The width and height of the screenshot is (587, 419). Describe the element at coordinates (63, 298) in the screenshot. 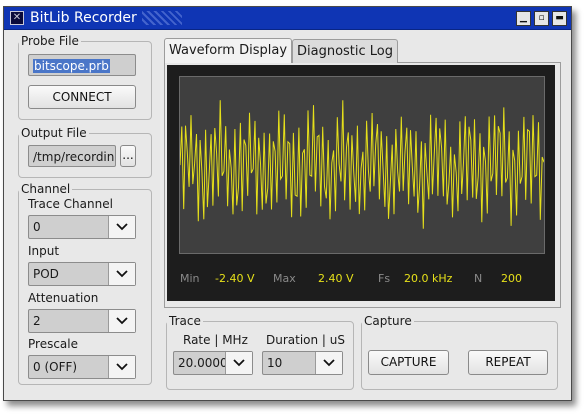

I see `attenuation-label: Attenuation` at that location.